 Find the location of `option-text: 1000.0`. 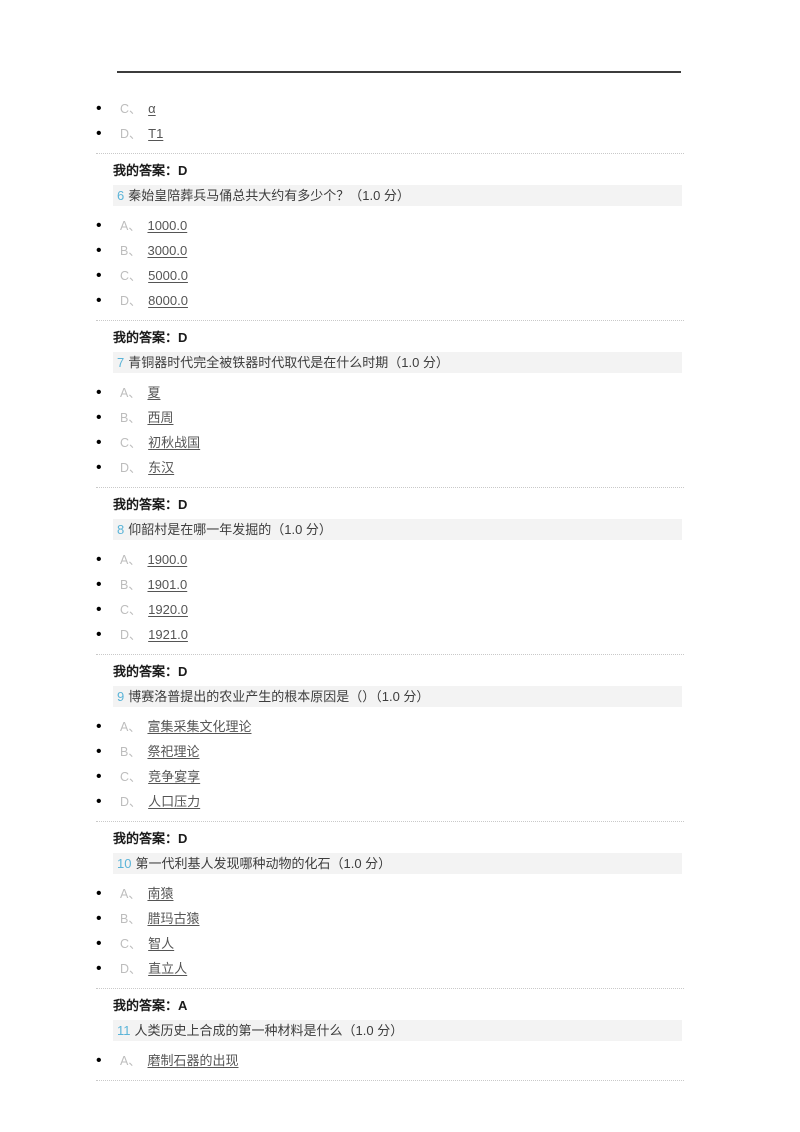

option-text: 1000.0 is located at coordinates (167, 225).